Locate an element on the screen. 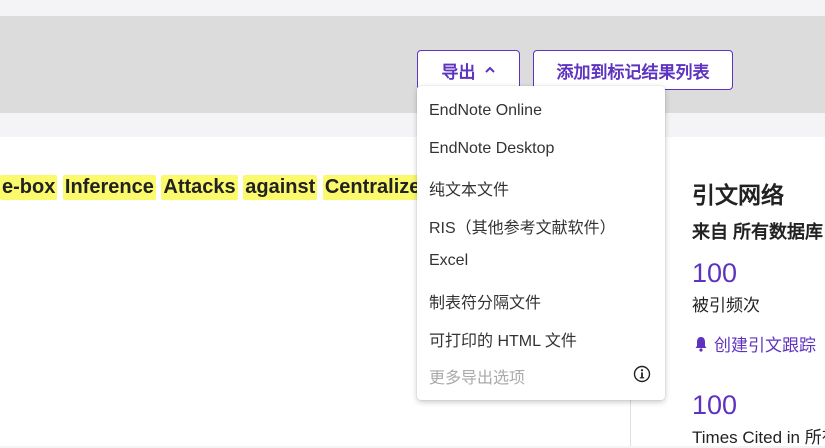 This screenshot has width=825, height=448. times-cited-all-label: Times Cited in 所有 is located at coordinates (758, 437).